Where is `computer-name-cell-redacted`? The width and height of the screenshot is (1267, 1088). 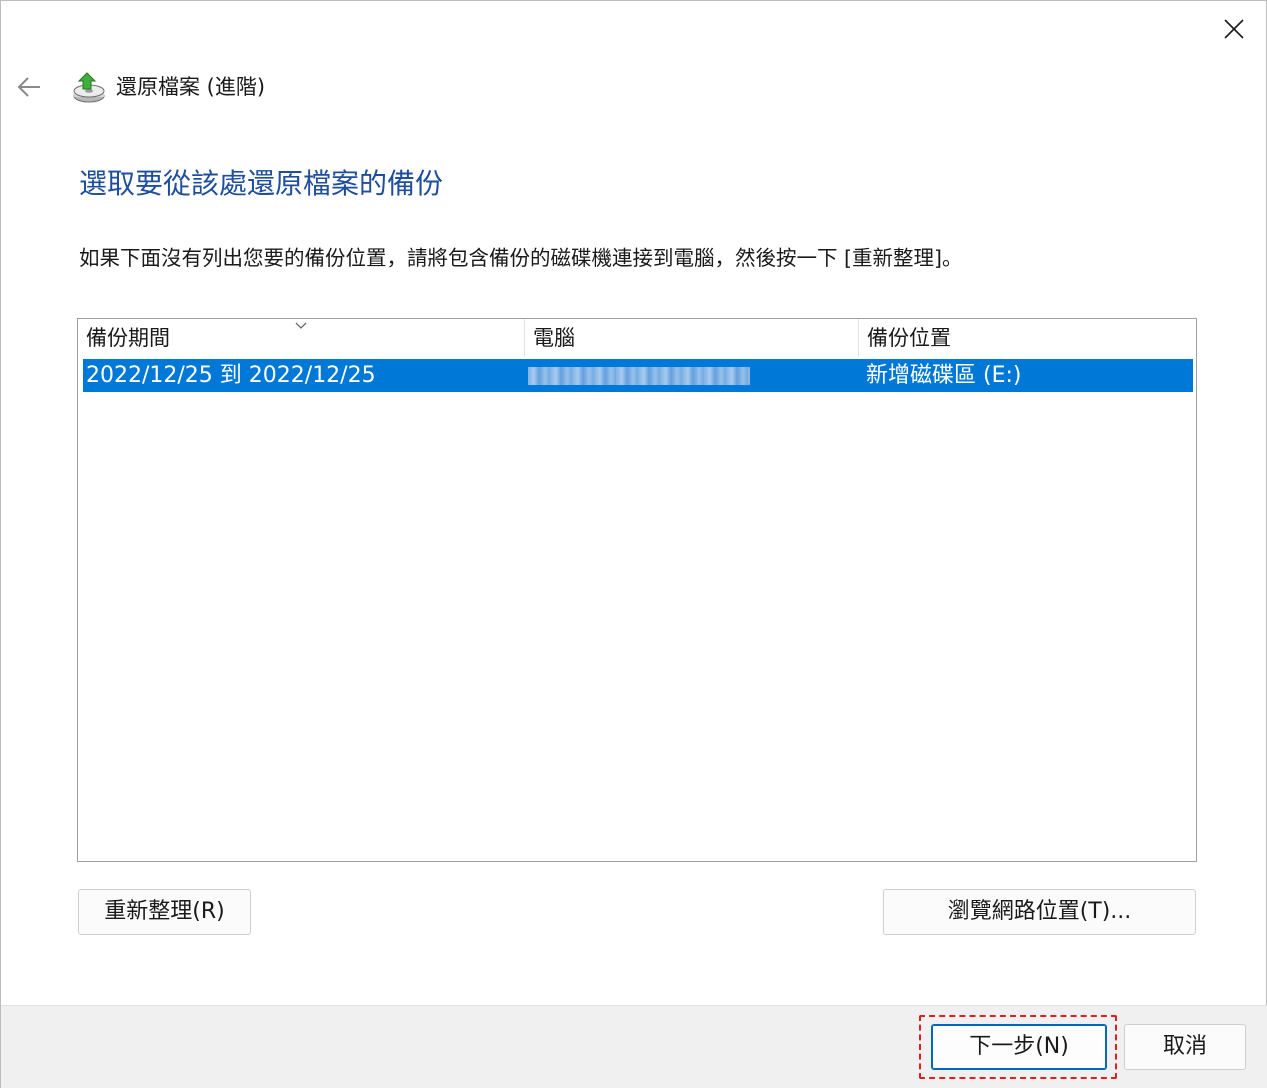 computer-name-cell-redacted is located at coordinates (639, 376).